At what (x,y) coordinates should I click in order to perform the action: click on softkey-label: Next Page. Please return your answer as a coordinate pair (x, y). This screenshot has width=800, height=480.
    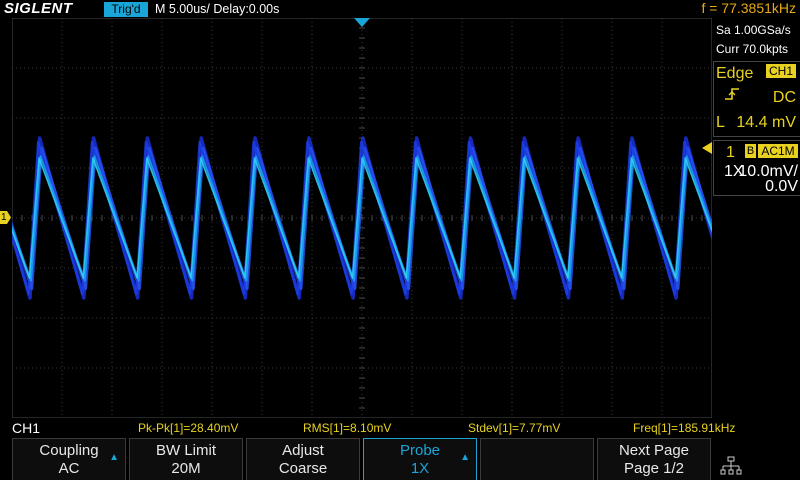
    Looking at the image, I should click on (654, 450).